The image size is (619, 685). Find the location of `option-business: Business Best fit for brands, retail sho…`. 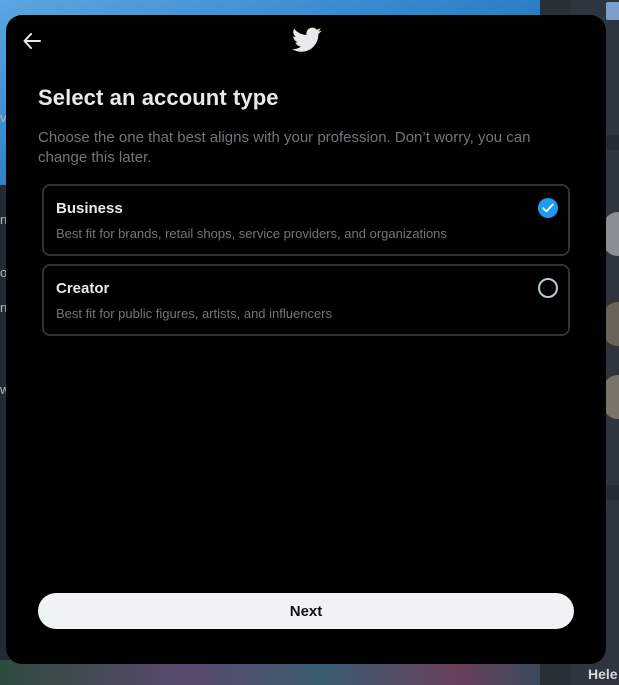

option-business: Business Best fit for brands, retail sho… is located at coordinates (306, 220).